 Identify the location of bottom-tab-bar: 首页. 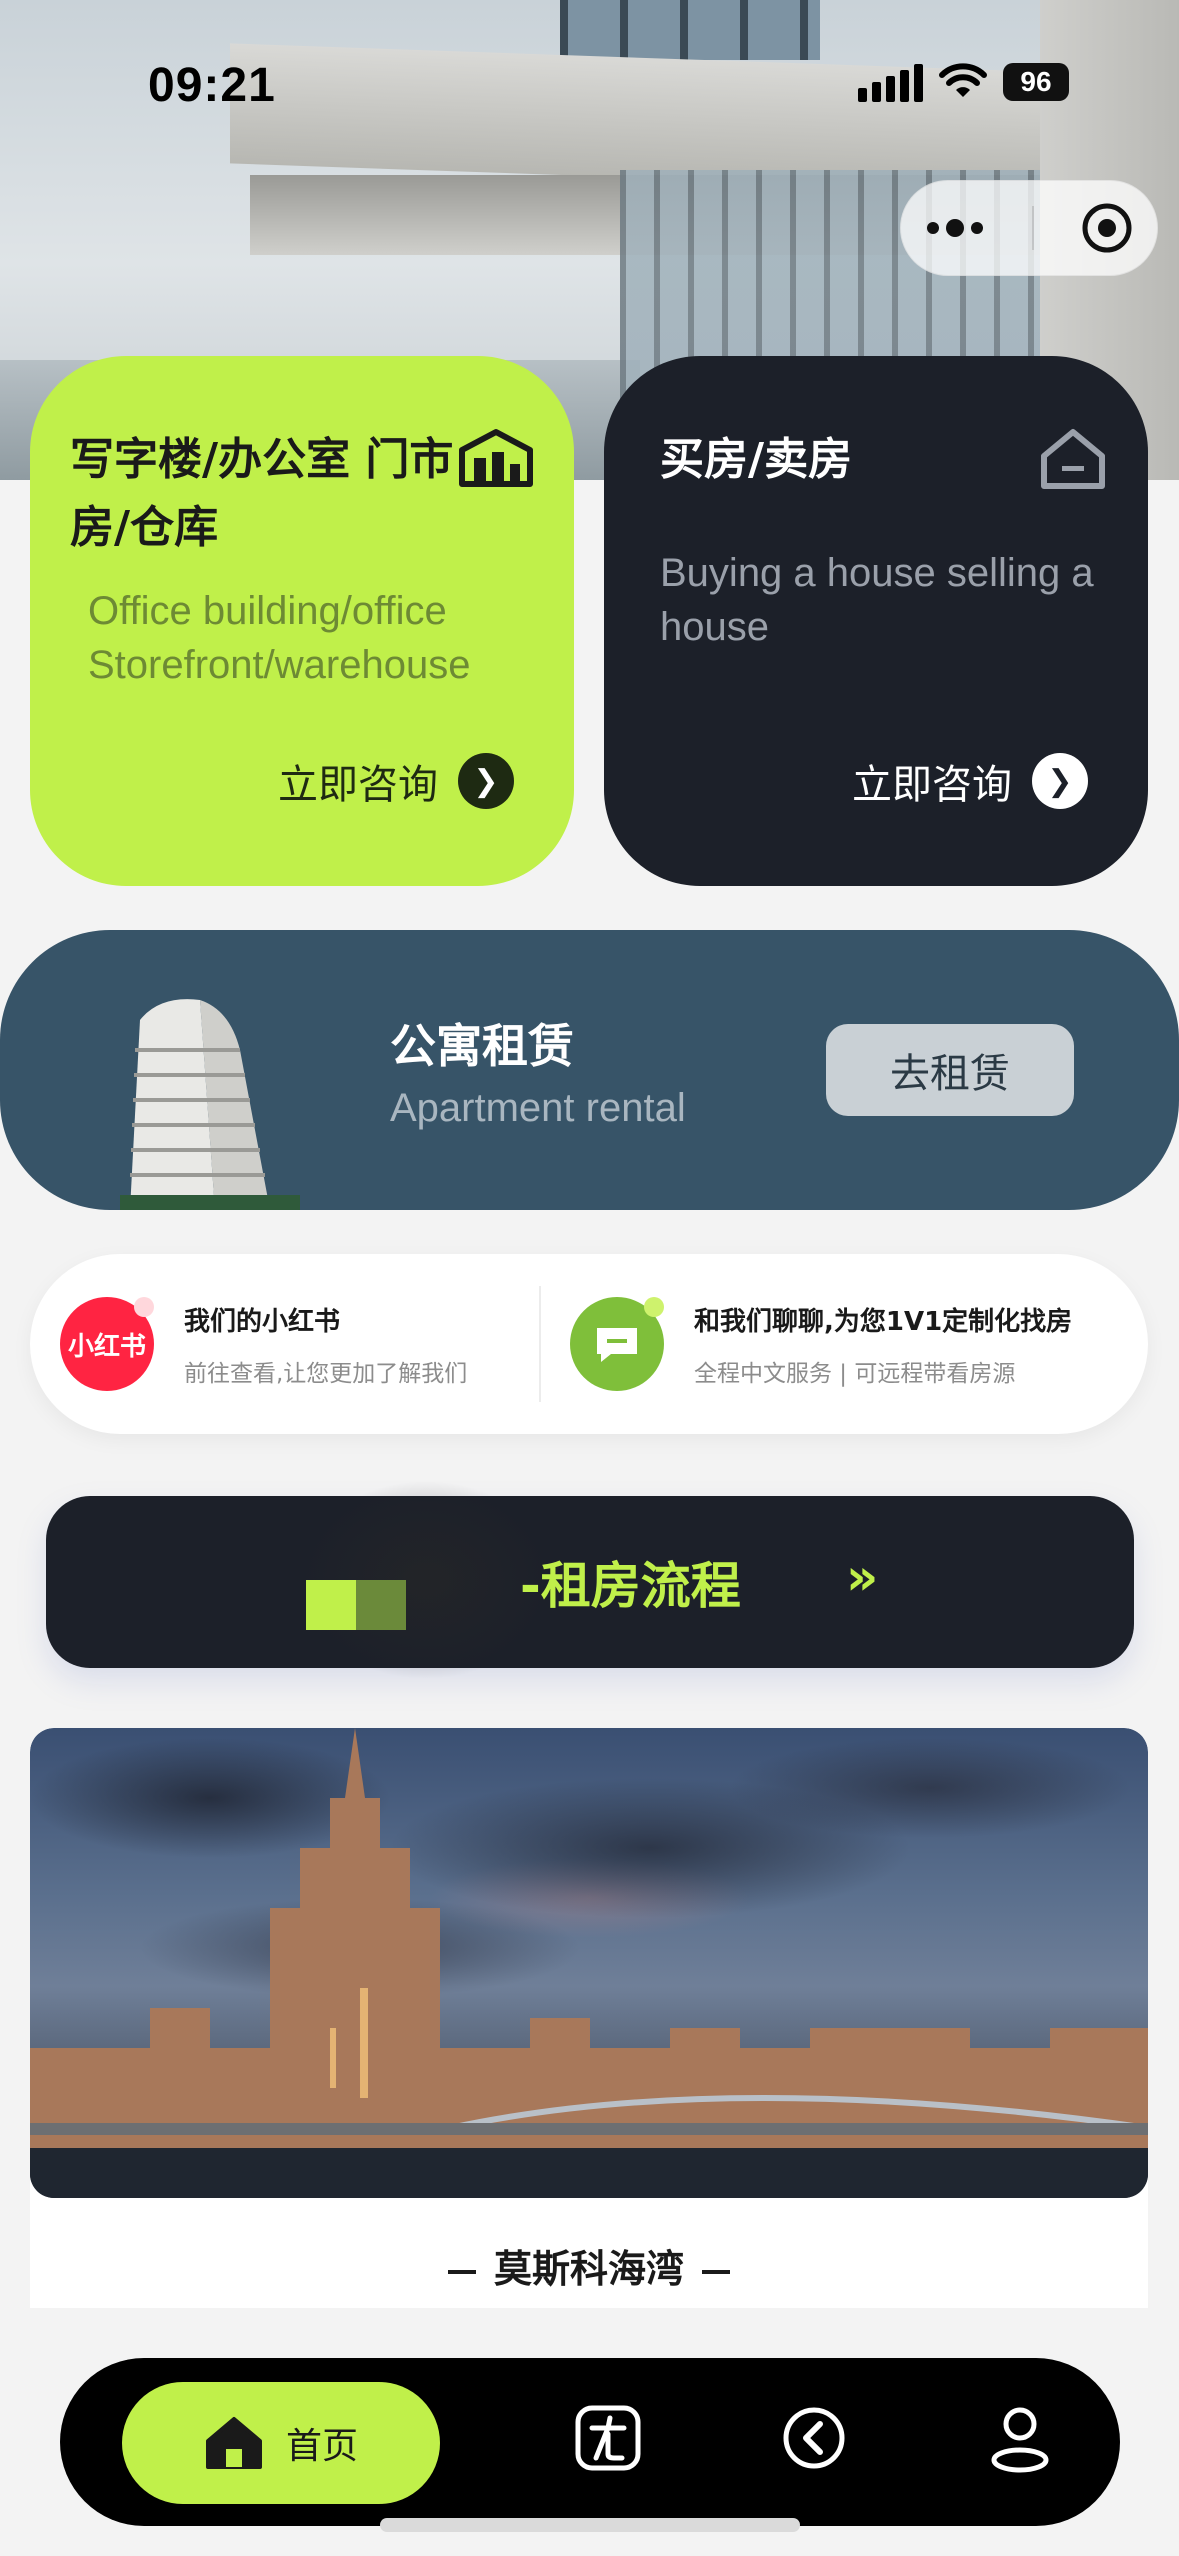
(590, 2442).